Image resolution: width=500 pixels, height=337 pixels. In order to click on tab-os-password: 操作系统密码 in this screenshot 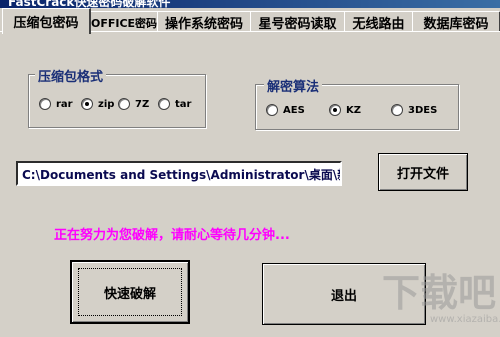, I will do `click(204, 22)`.